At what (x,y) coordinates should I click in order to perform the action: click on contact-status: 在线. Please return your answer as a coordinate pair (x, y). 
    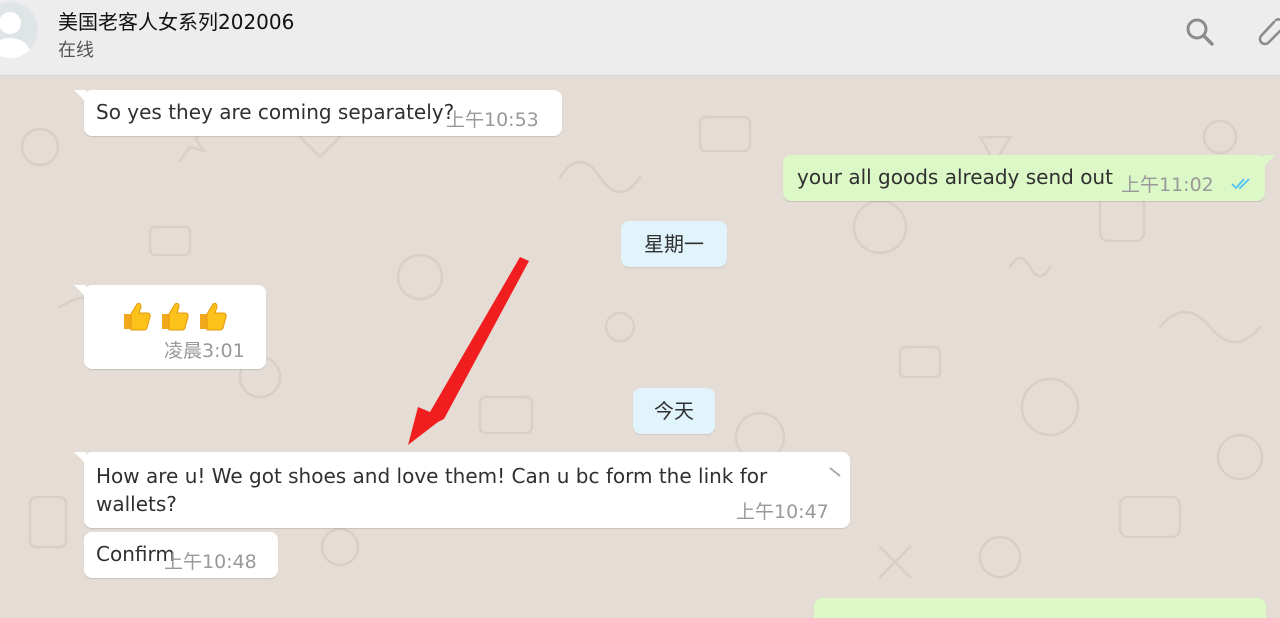
    Looking at the image, I should click on (76, 50).